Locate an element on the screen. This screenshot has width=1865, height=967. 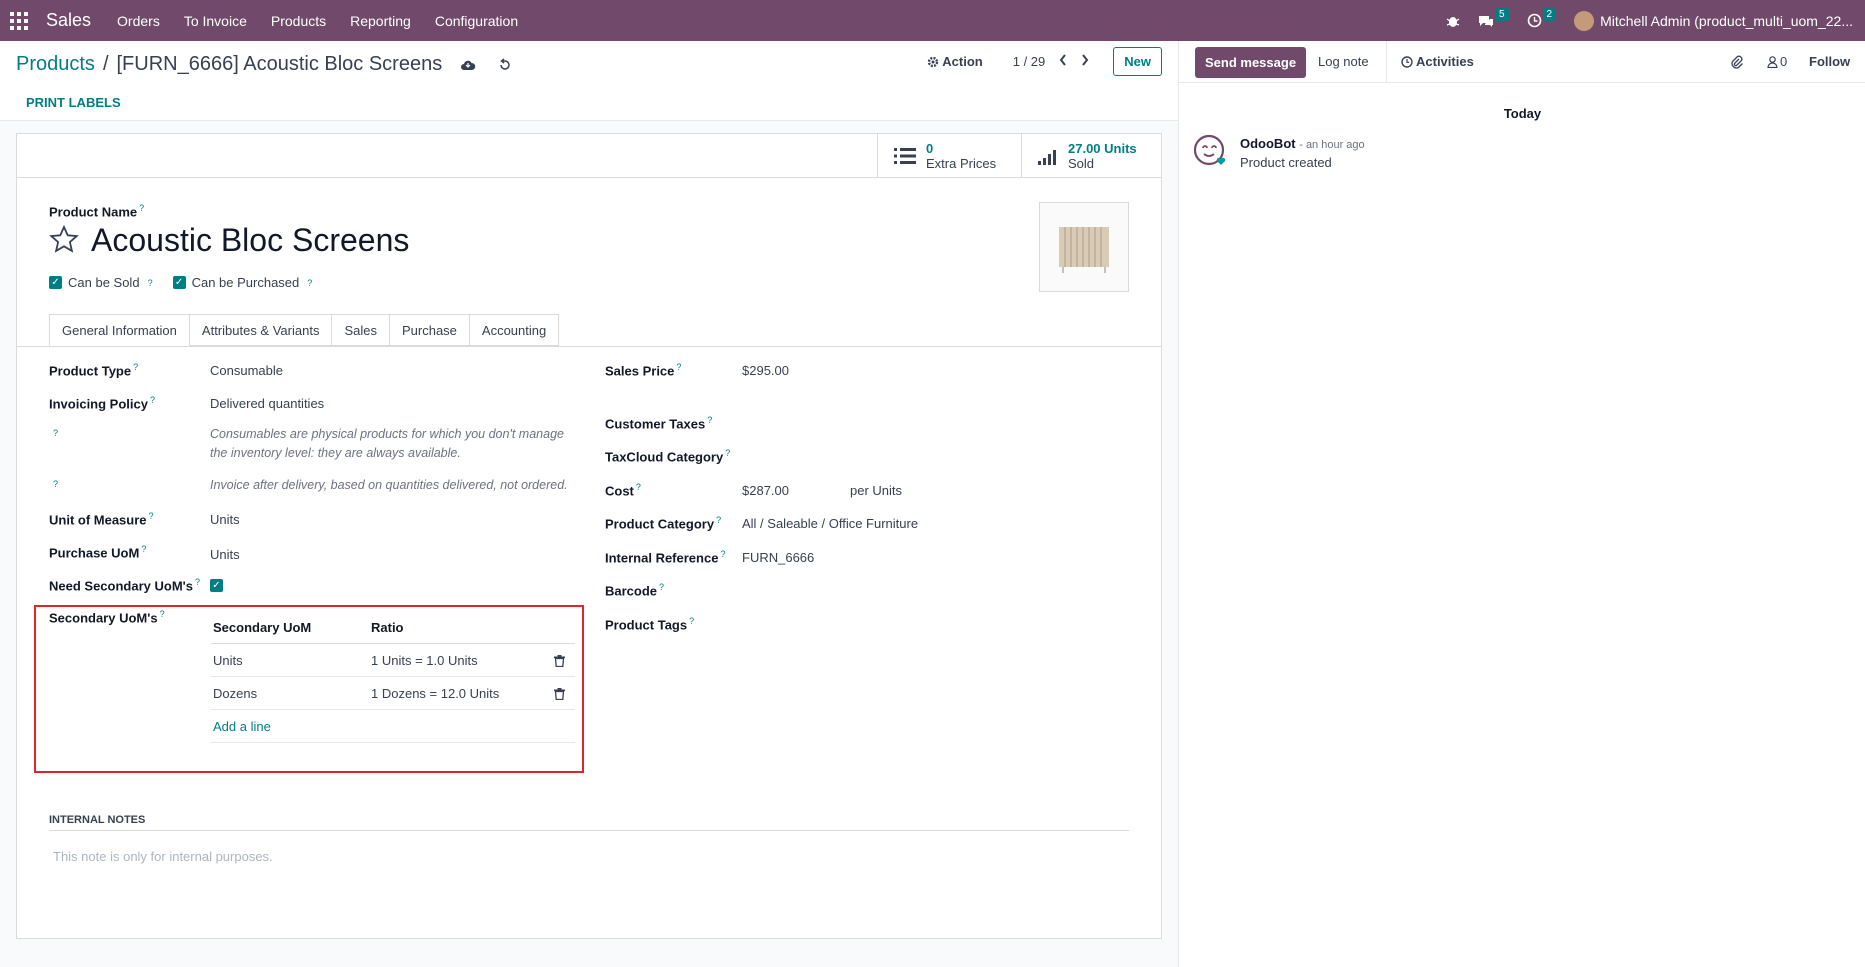
product-category-label: Product Category is located at coordinates (660, 524).